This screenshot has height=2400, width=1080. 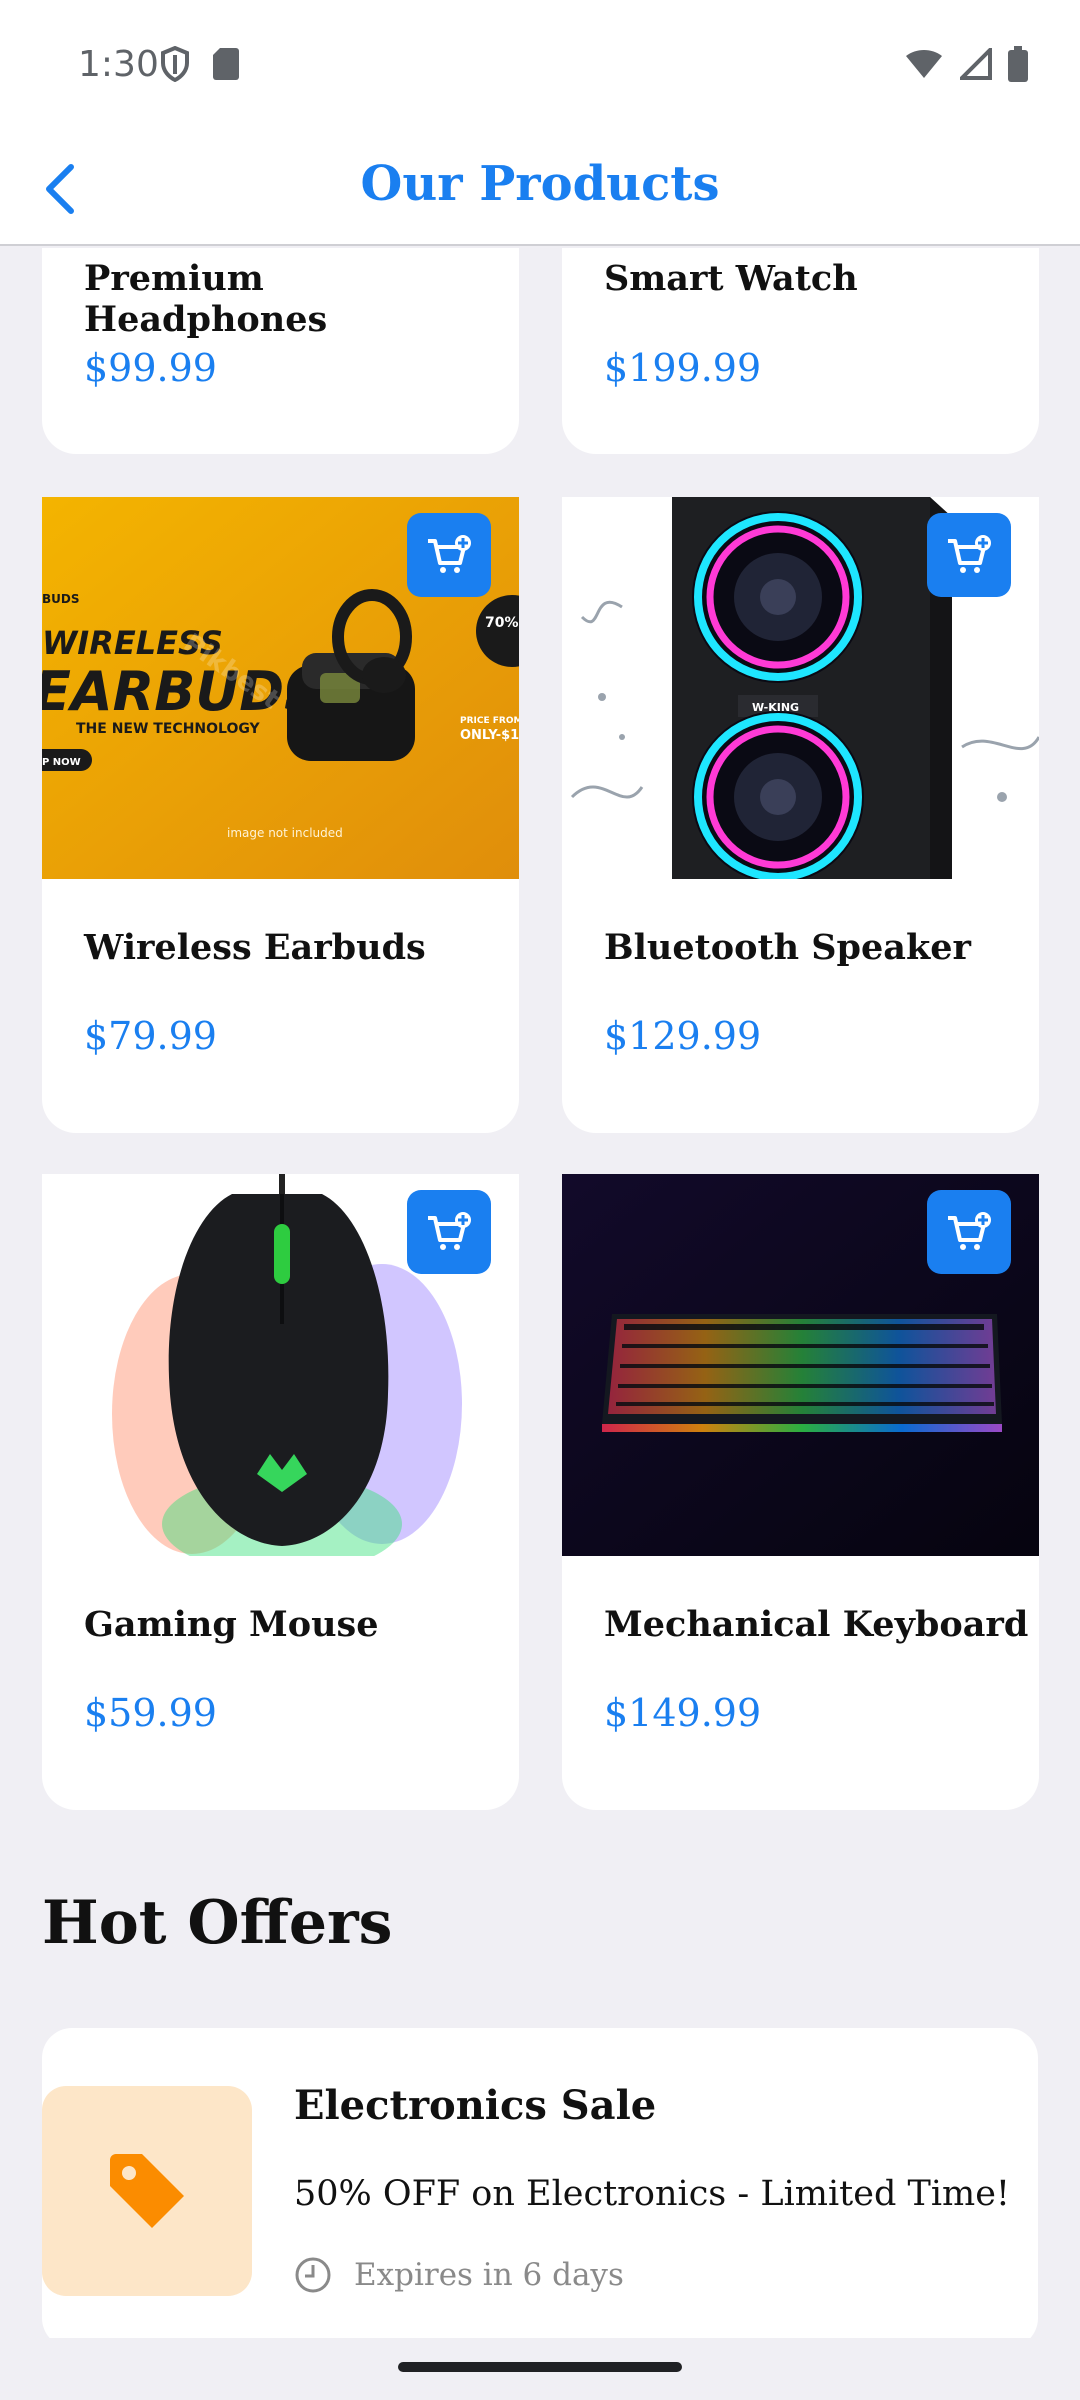 I want to click on tag-icon, so click(x=147, y=2191).